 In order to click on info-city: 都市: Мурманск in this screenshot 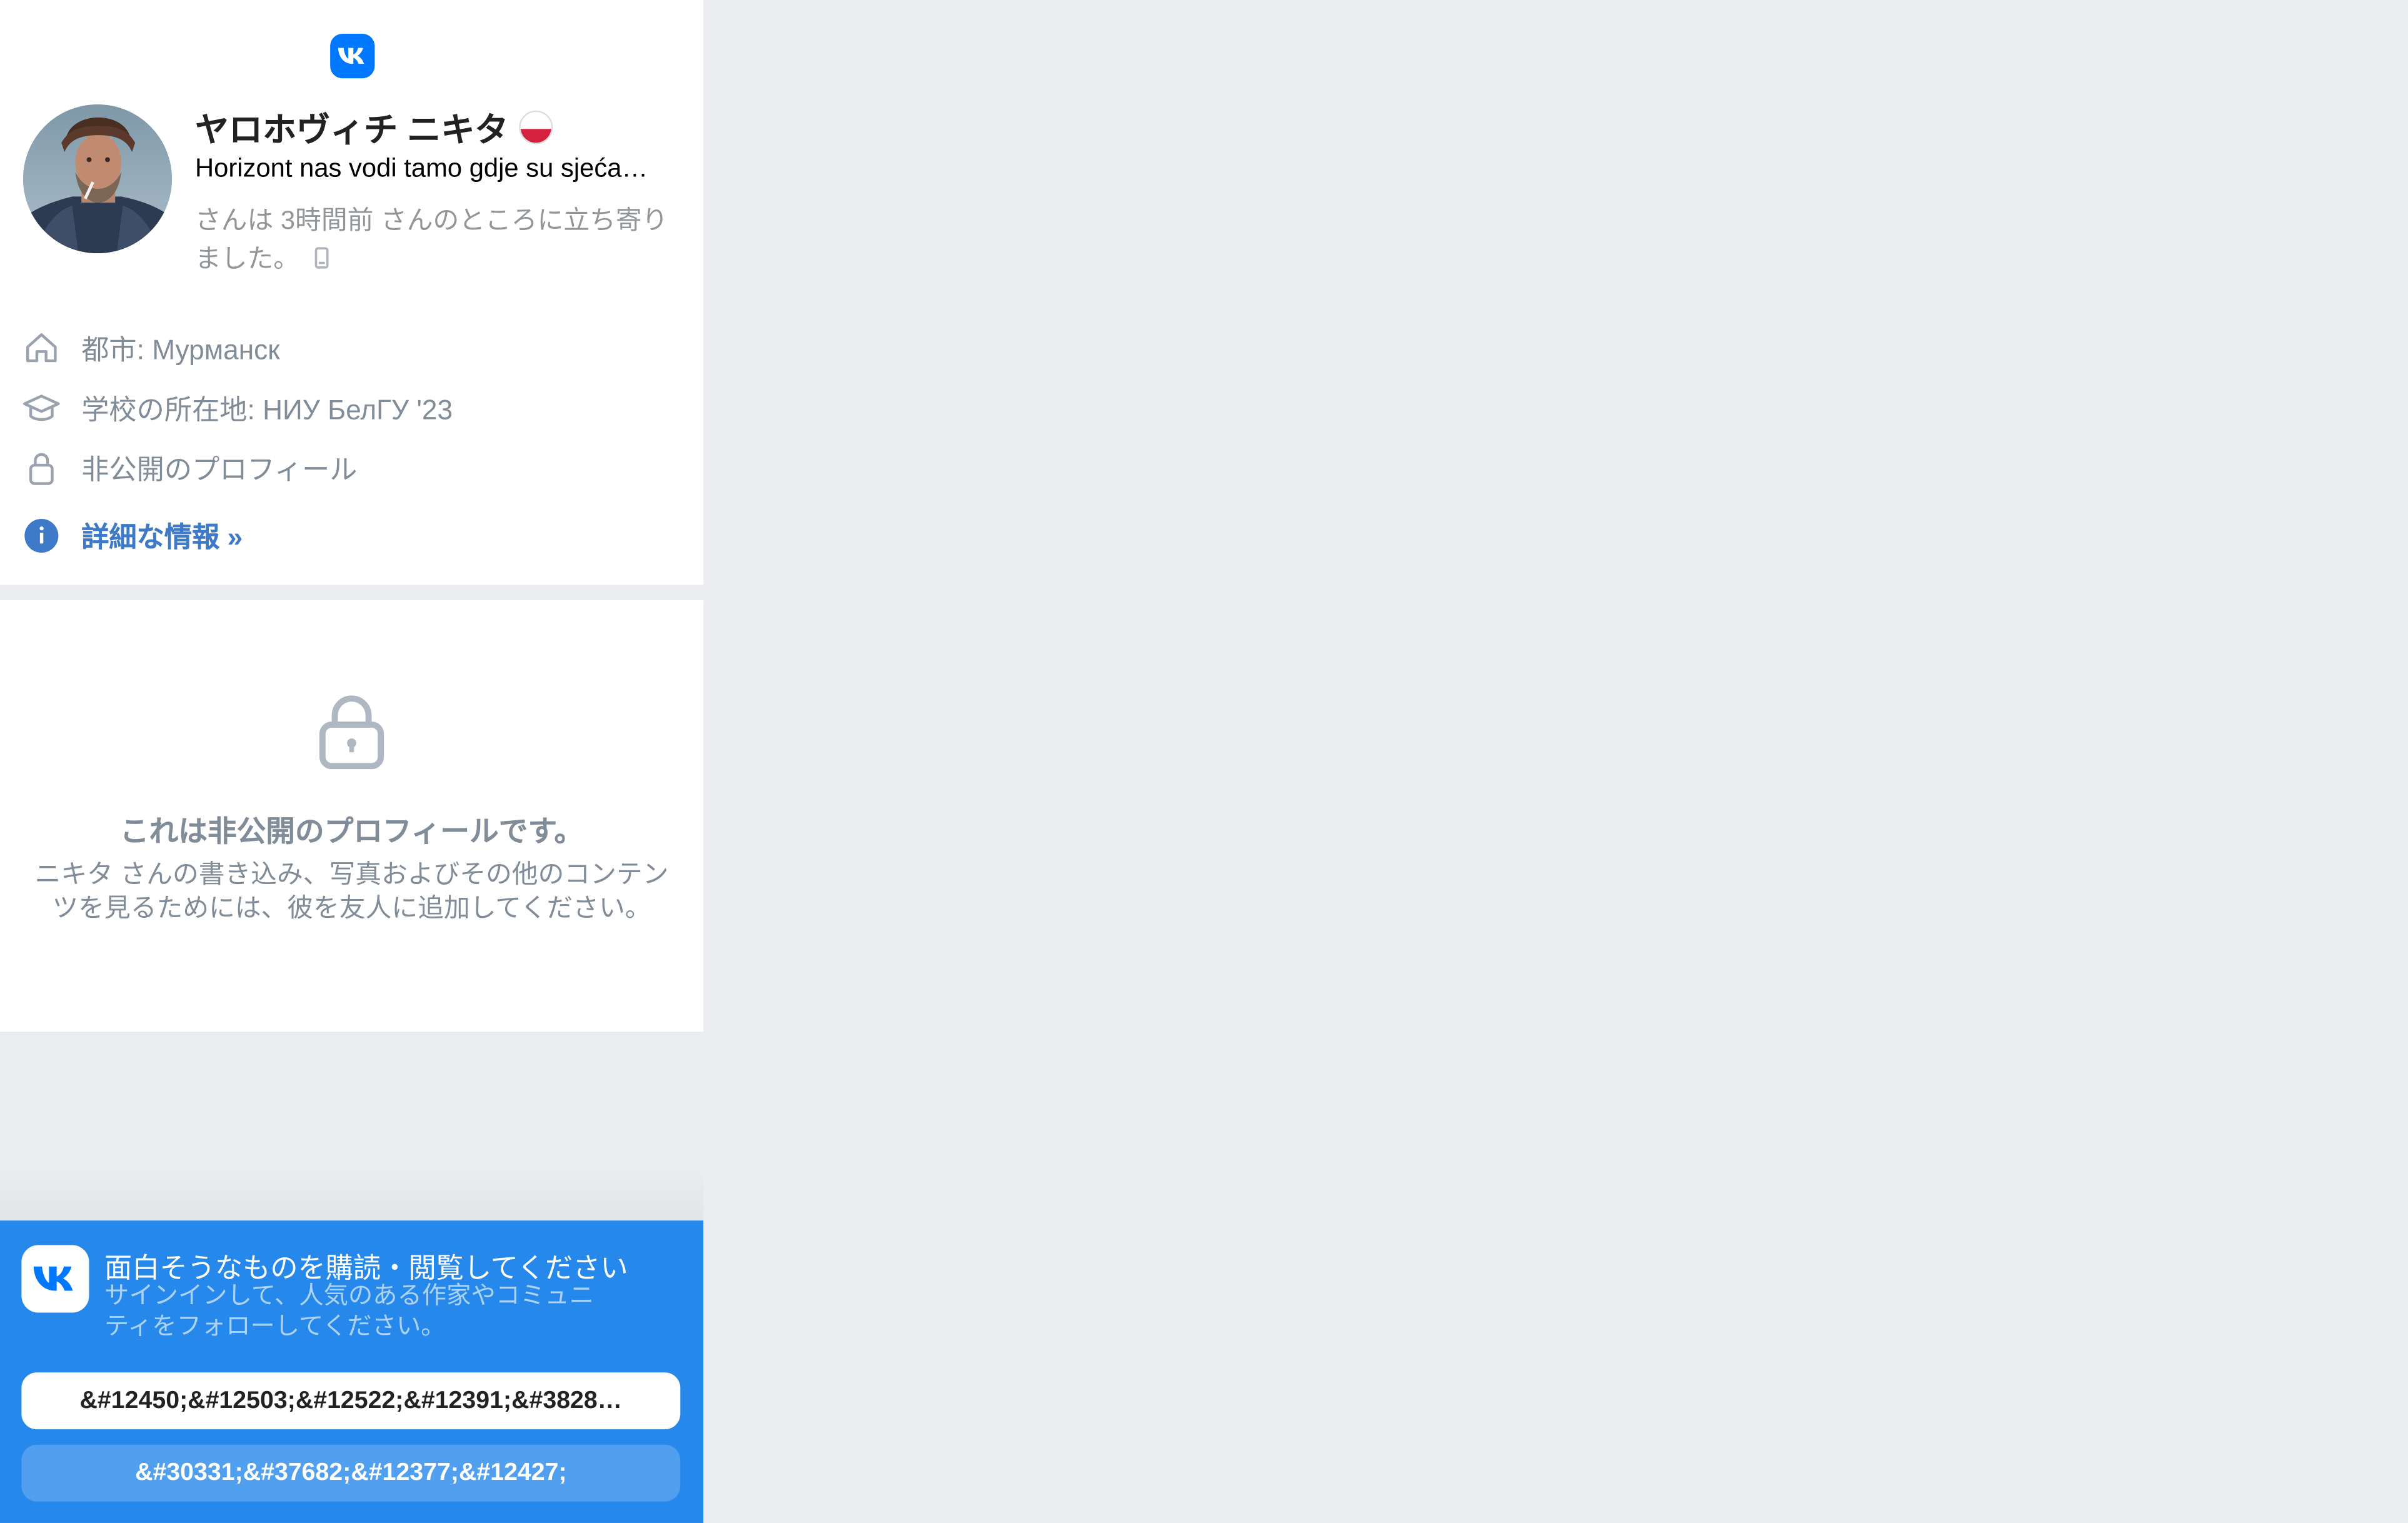, I will do `click(150, 348)`.